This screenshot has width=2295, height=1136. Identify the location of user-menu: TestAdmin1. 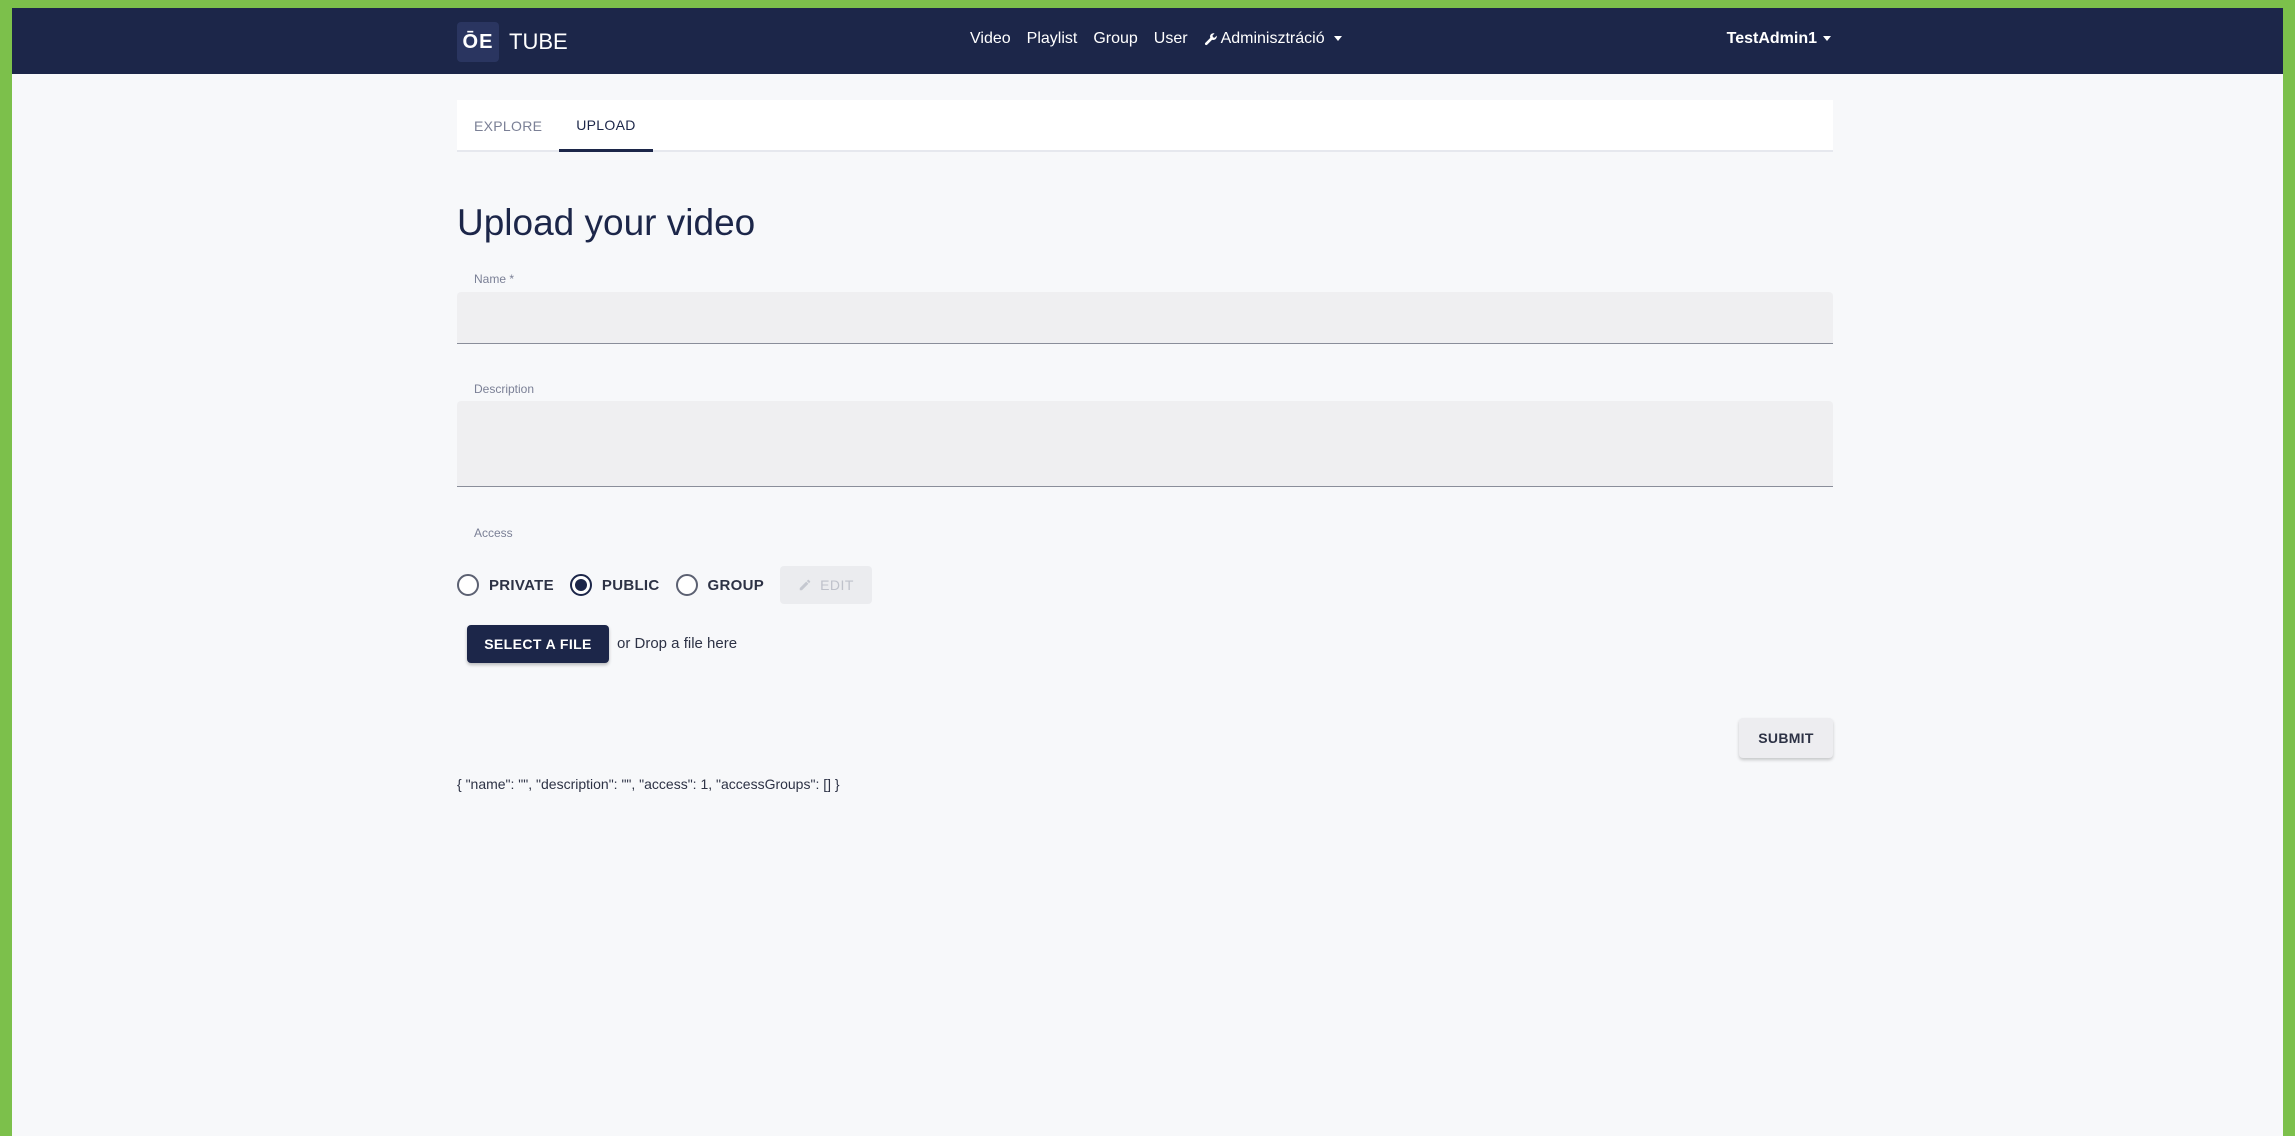
(1779, 39).